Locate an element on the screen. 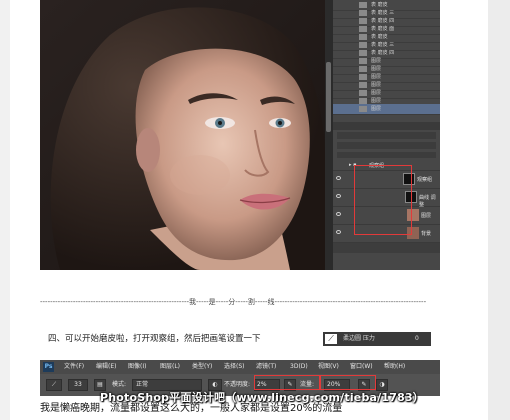 The height and width of the screenshot is (420, 510). mode-select: 正常 is located at coordinates (167, 385).